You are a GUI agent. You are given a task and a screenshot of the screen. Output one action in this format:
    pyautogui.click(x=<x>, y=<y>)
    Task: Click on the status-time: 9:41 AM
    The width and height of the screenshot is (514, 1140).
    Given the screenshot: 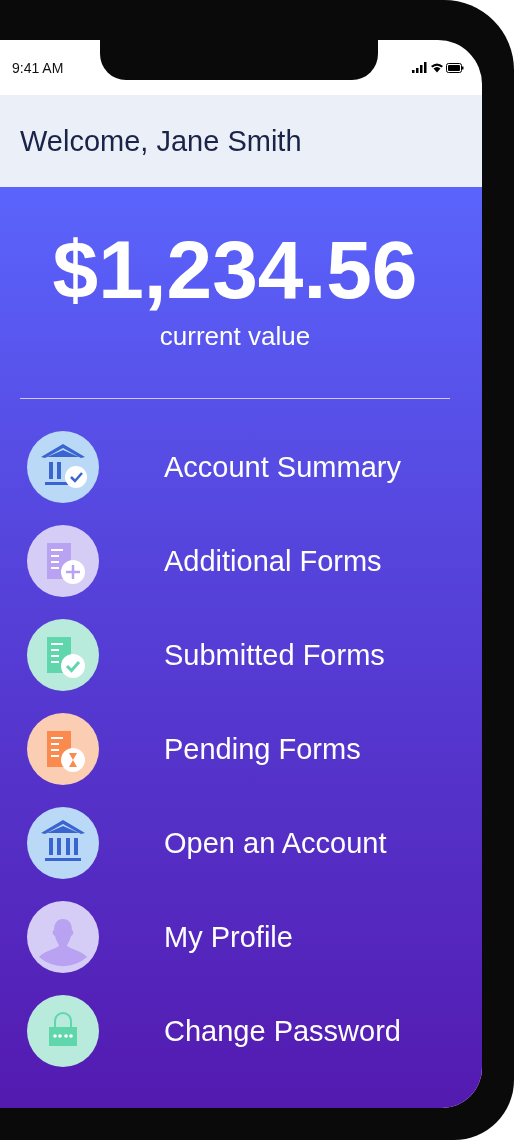 What is the action you would take?
    pyautogui.click(x=38, y=67)
    